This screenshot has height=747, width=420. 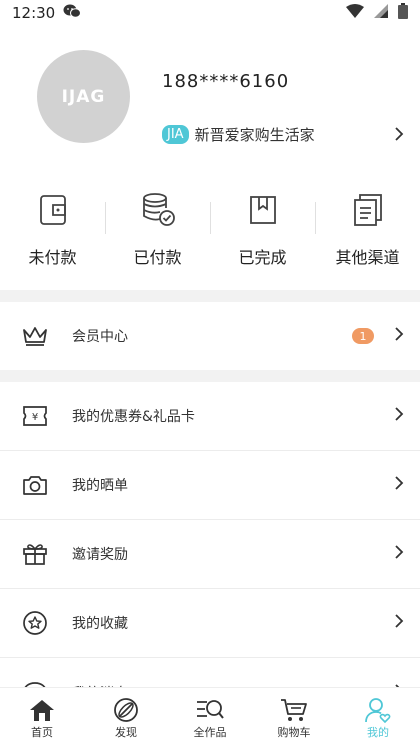 I want to click on menu-row-reviews: 我的晒单, so click(x=210, y=485).